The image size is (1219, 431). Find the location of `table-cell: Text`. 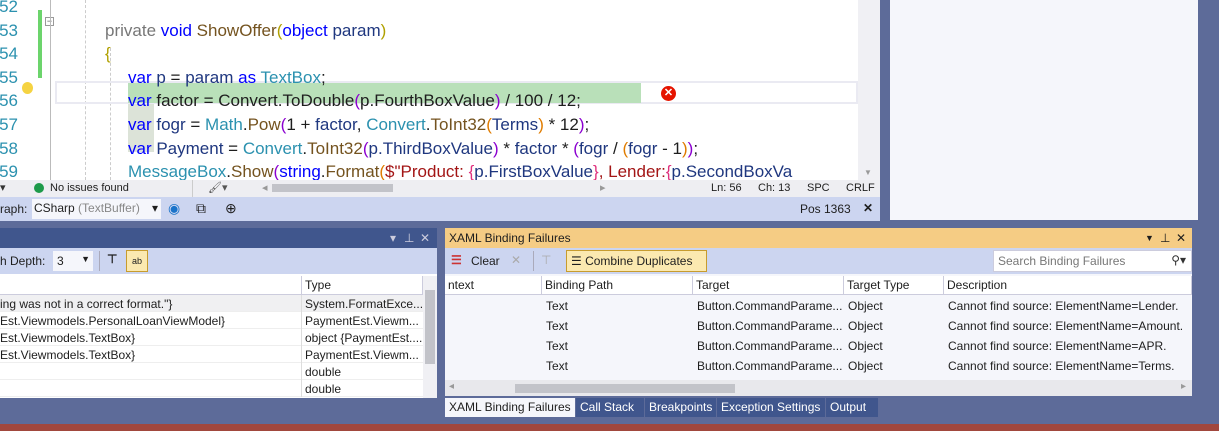

table-cell: Text is located at coordinates (557, 366).